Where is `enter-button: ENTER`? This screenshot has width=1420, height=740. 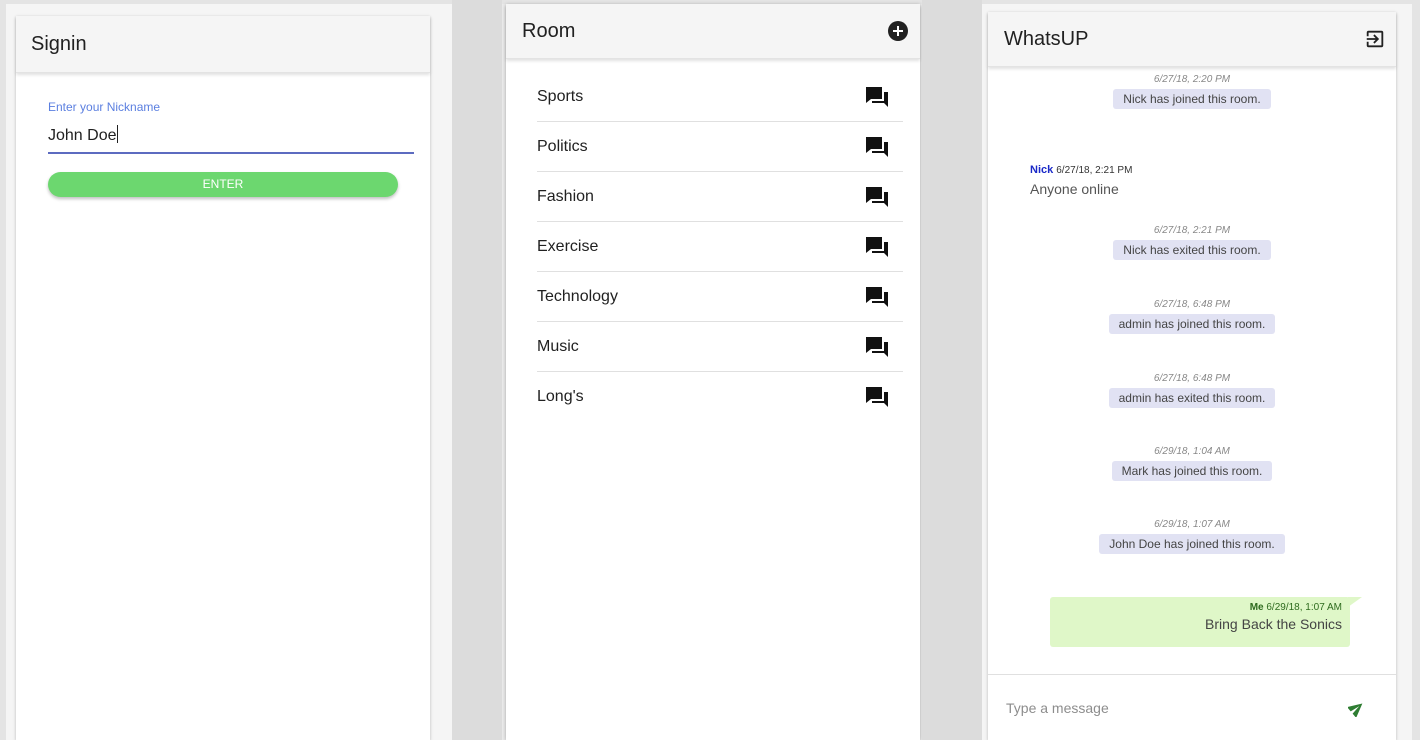
enter-button: ENTER is located at coordinates (223, 184).